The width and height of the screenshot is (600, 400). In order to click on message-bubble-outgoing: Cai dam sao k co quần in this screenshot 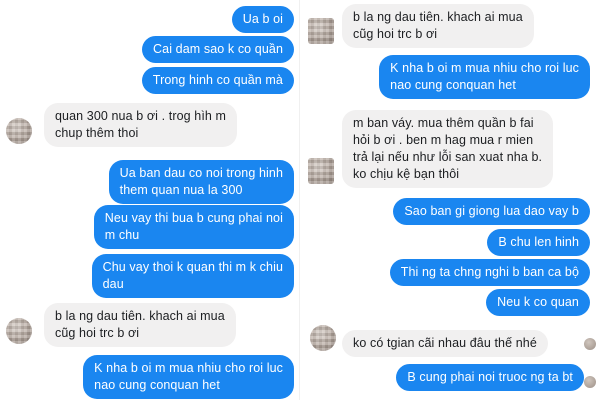, I will do `click(218, 49)`.